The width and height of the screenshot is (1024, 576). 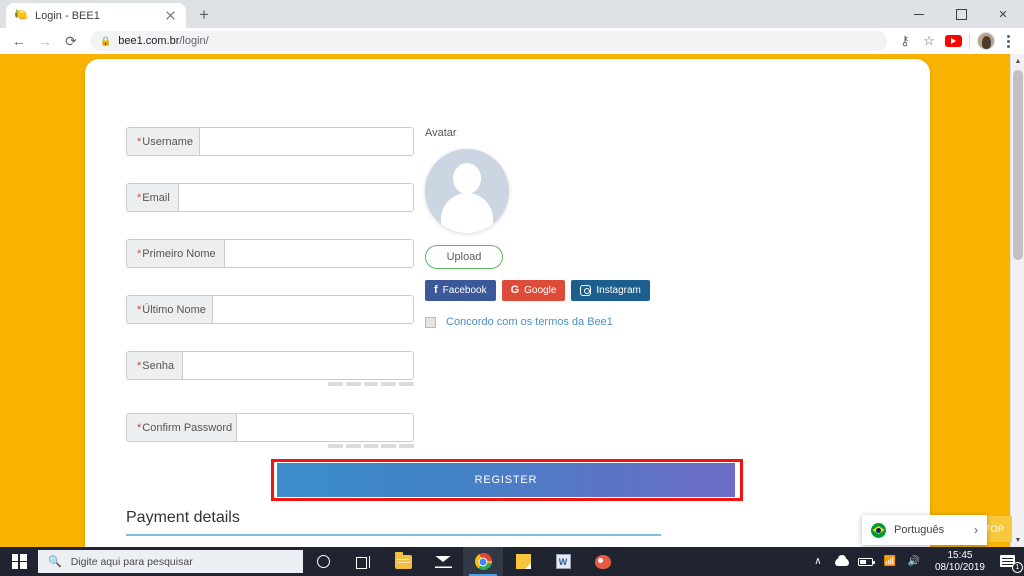 I want to click on wifi-icon: 📶, so click(x=890, y=561).